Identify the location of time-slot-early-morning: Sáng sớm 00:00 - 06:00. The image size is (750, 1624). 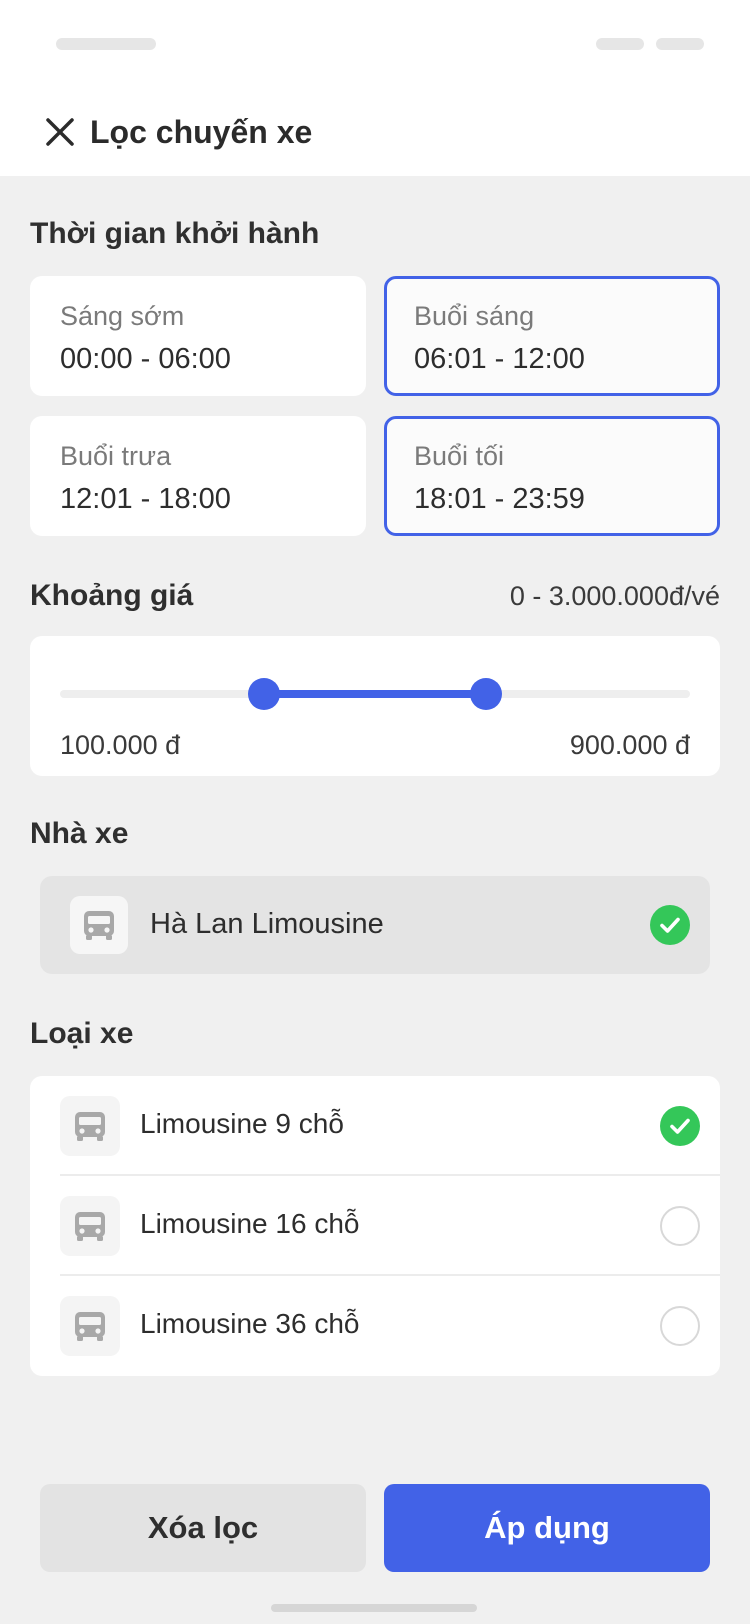
(198, 336).